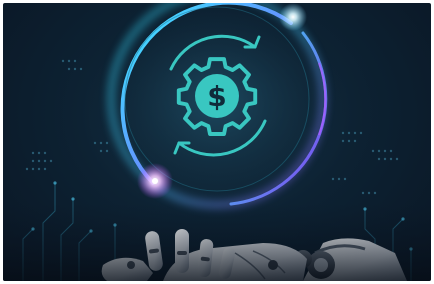 The height and width of the screenshot is (284, 434). What do you see at coordinates (365, 163) in the screenshot?
I see `circuit-dots-right` at bounding box center [365, 163].